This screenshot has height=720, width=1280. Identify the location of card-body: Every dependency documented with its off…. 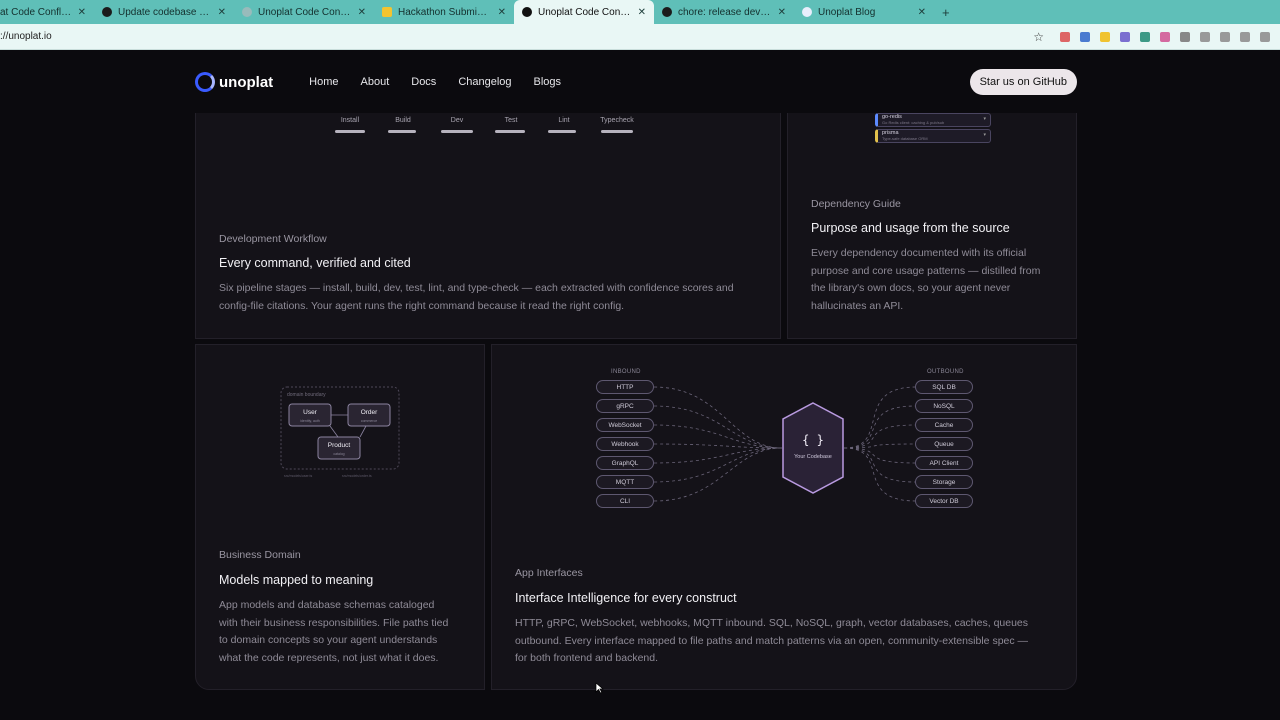
(941, 280).